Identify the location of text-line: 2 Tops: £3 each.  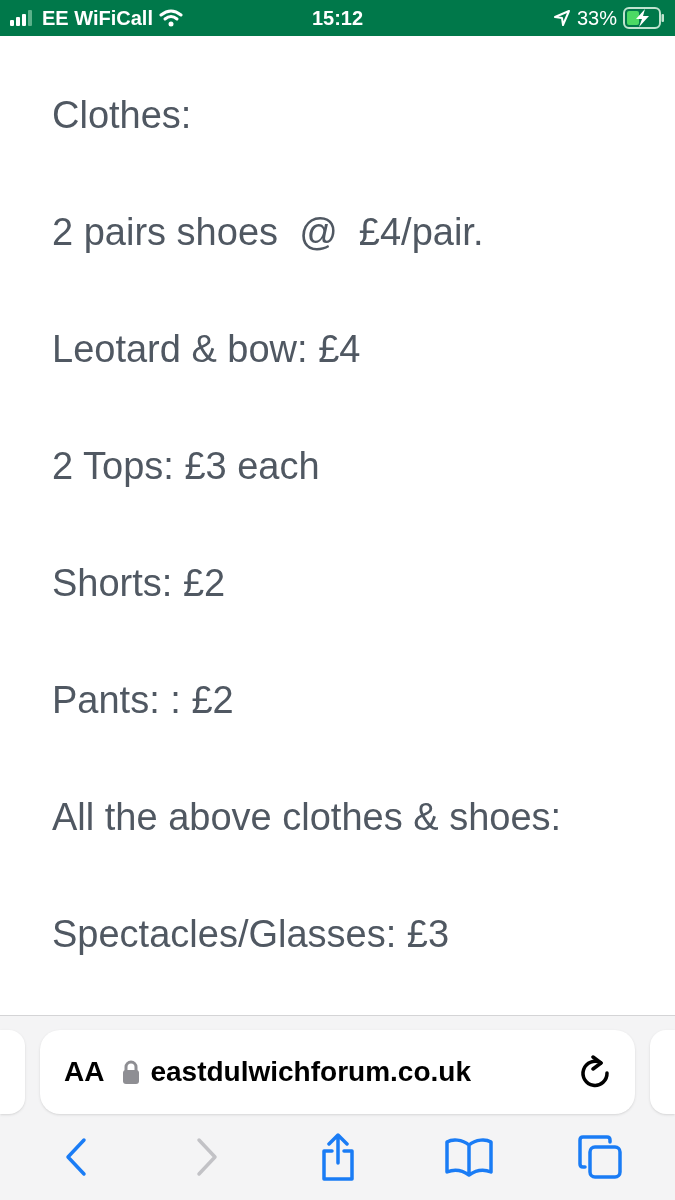
(186, 466).